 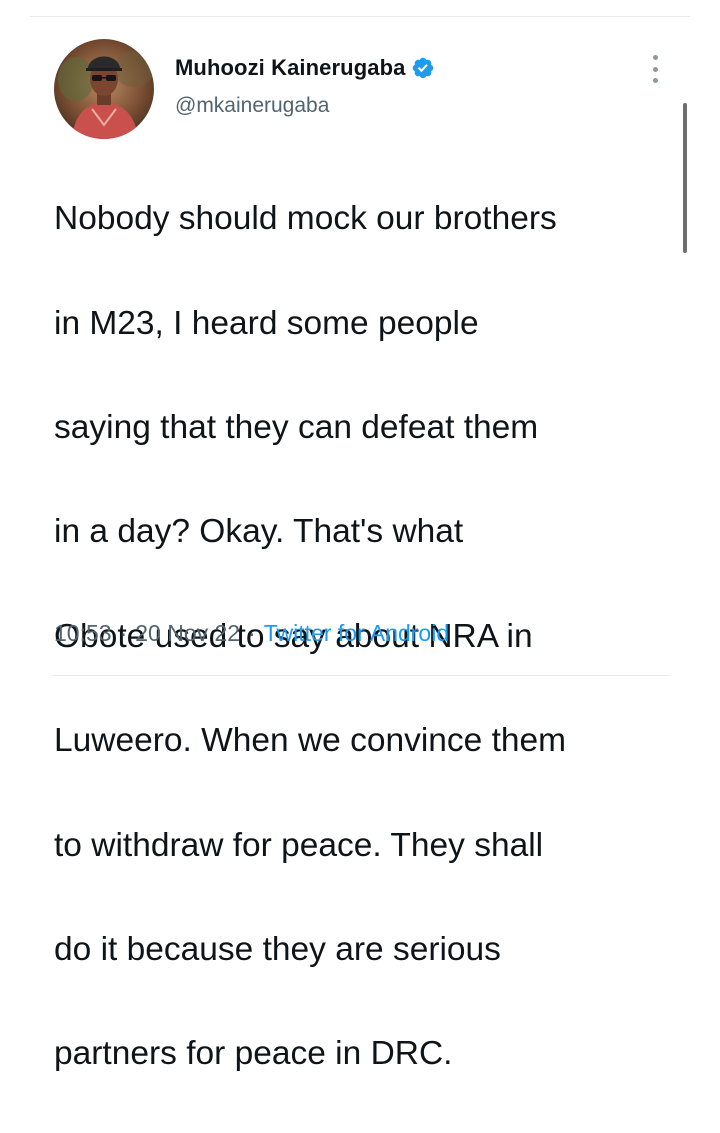 I want to click on tweet-meta: 10:53 · 20 Nov 22 · Twitter for Android, so click(x=251, y=633).